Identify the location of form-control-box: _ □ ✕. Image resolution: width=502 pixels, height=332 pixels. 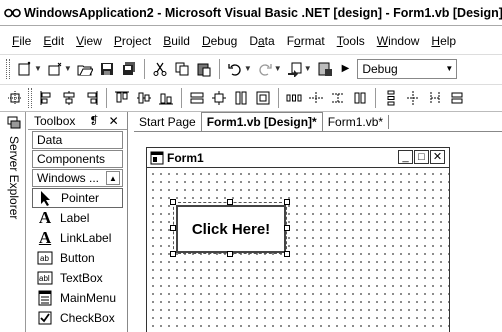
(421, 157).